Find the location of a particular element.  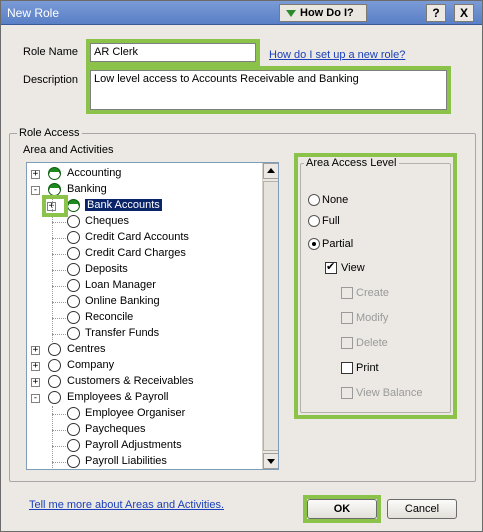

tree-item: Online Banking is located at coordinates (145, 302).